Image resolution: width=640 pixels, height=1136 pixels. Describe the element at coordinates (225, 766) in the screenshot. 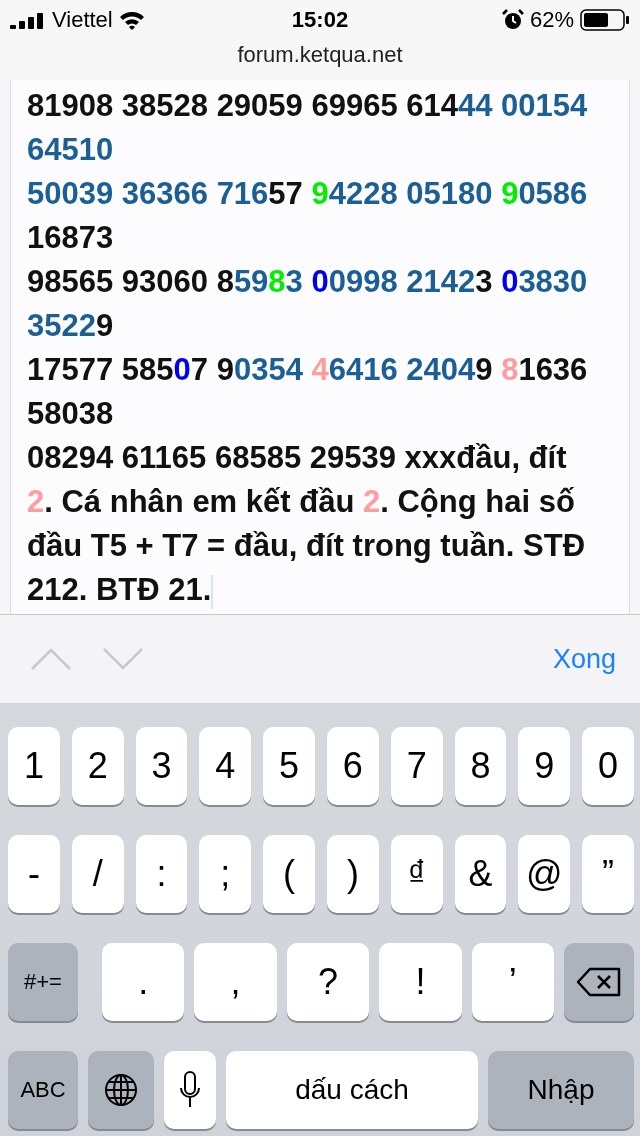

I see `key: 4` at that location.